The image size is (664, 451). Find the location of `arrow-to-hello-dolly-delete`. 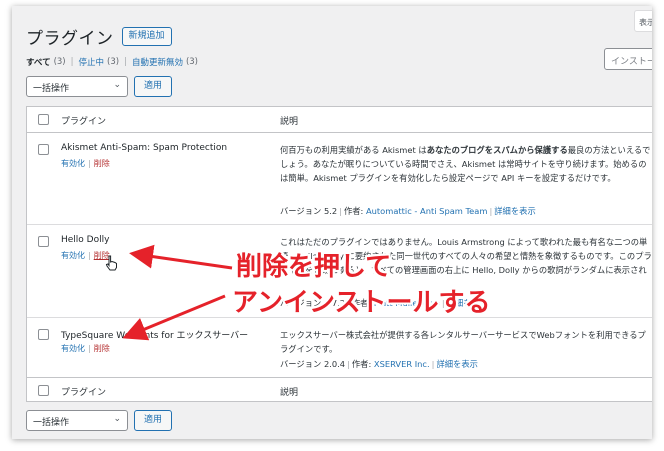

arrow-to-hello-dolly-delete is located at coordinates (181, 257).